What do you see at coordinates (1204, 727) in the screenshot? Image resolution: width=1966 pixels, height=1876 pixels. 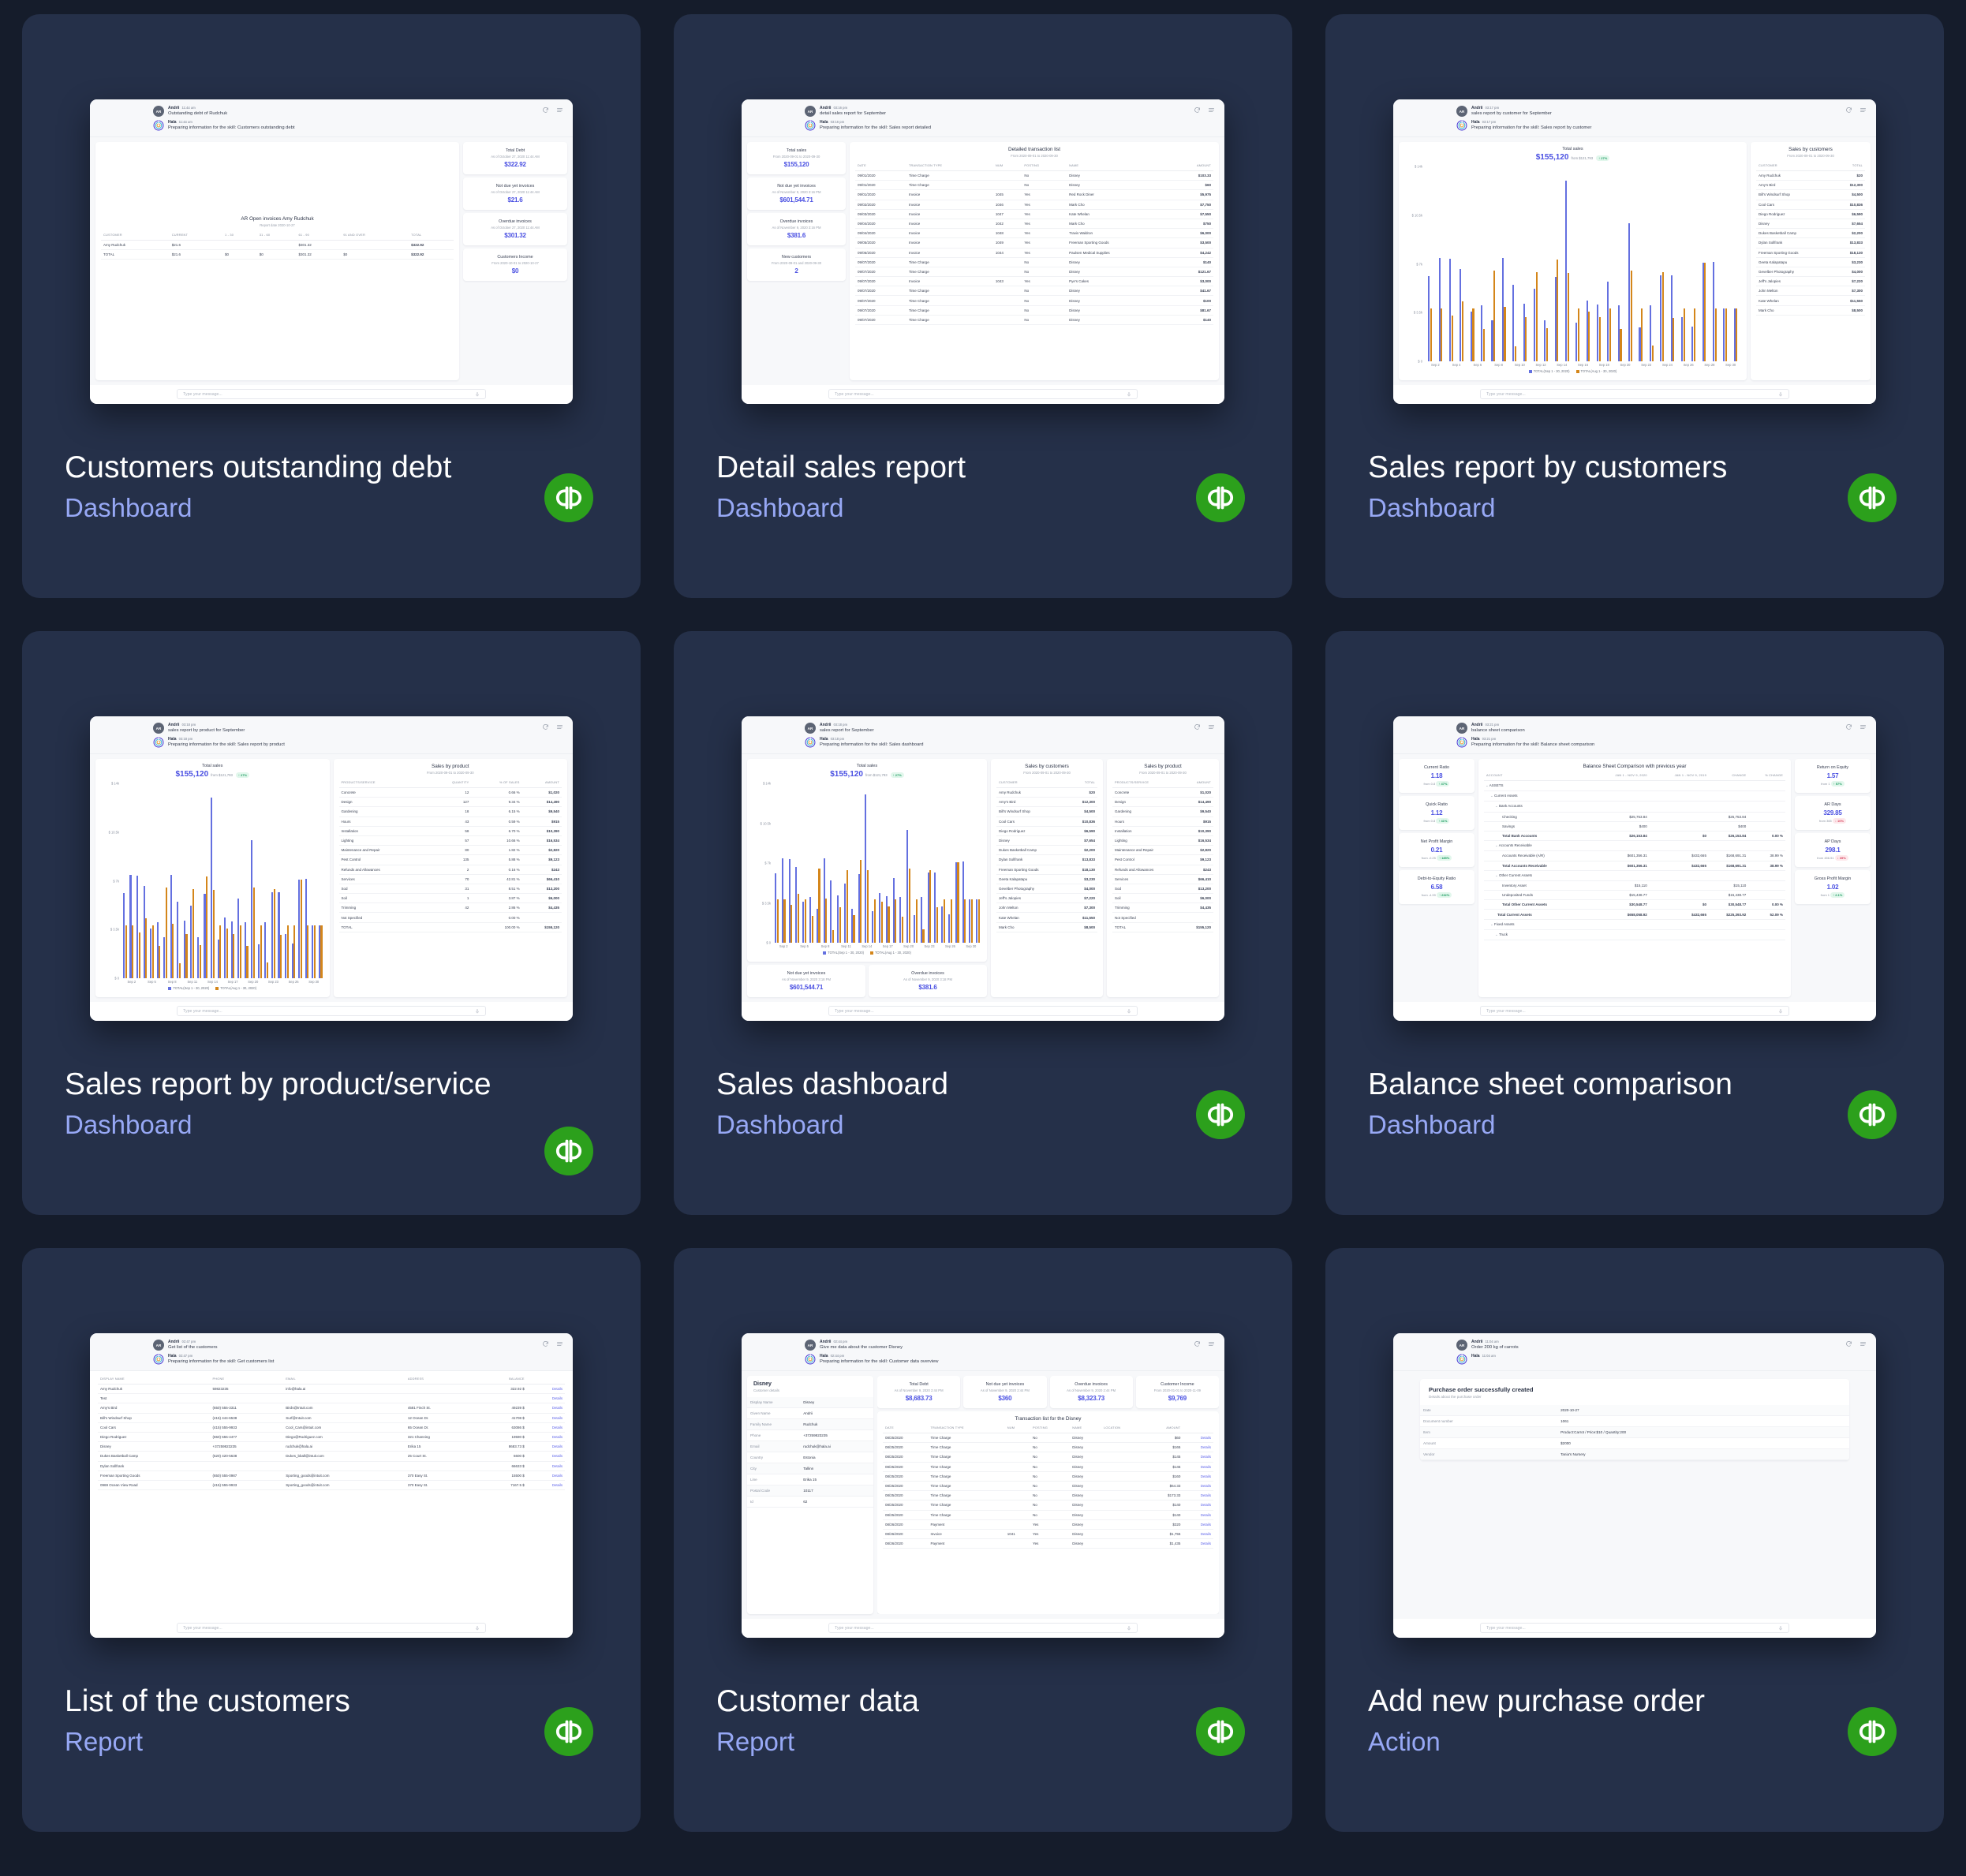 I see `chat-header-actions` at bounding box center [1204, 727].